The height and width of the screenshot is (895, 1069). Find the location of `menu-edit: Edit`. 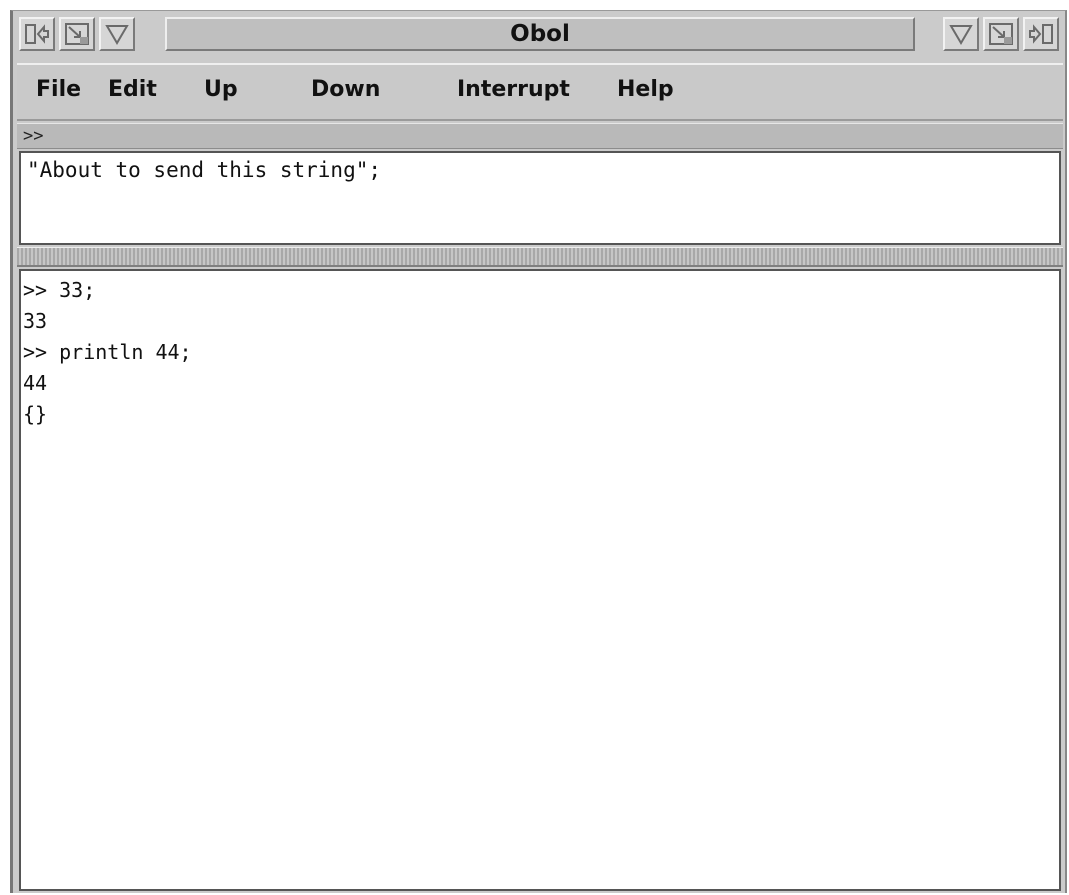

menu-edit: Edit is located at coordinates (132, 89).